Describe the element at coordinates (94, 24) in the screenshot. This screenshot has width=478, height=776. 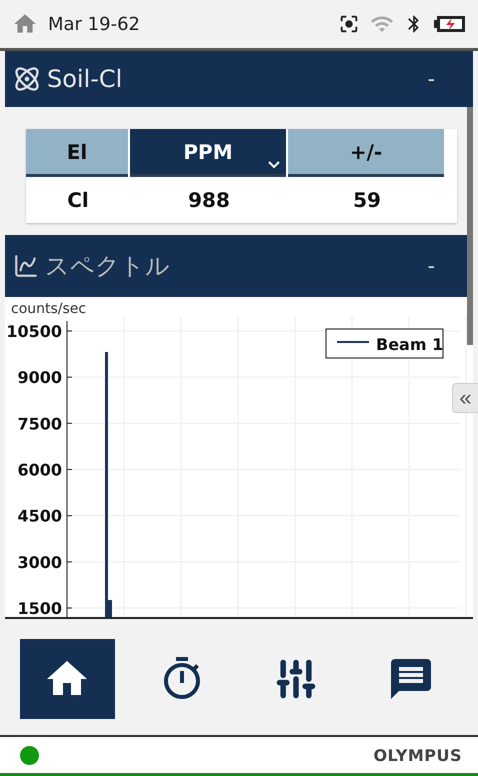
I see `window-title: Mar 19-62` at that location.